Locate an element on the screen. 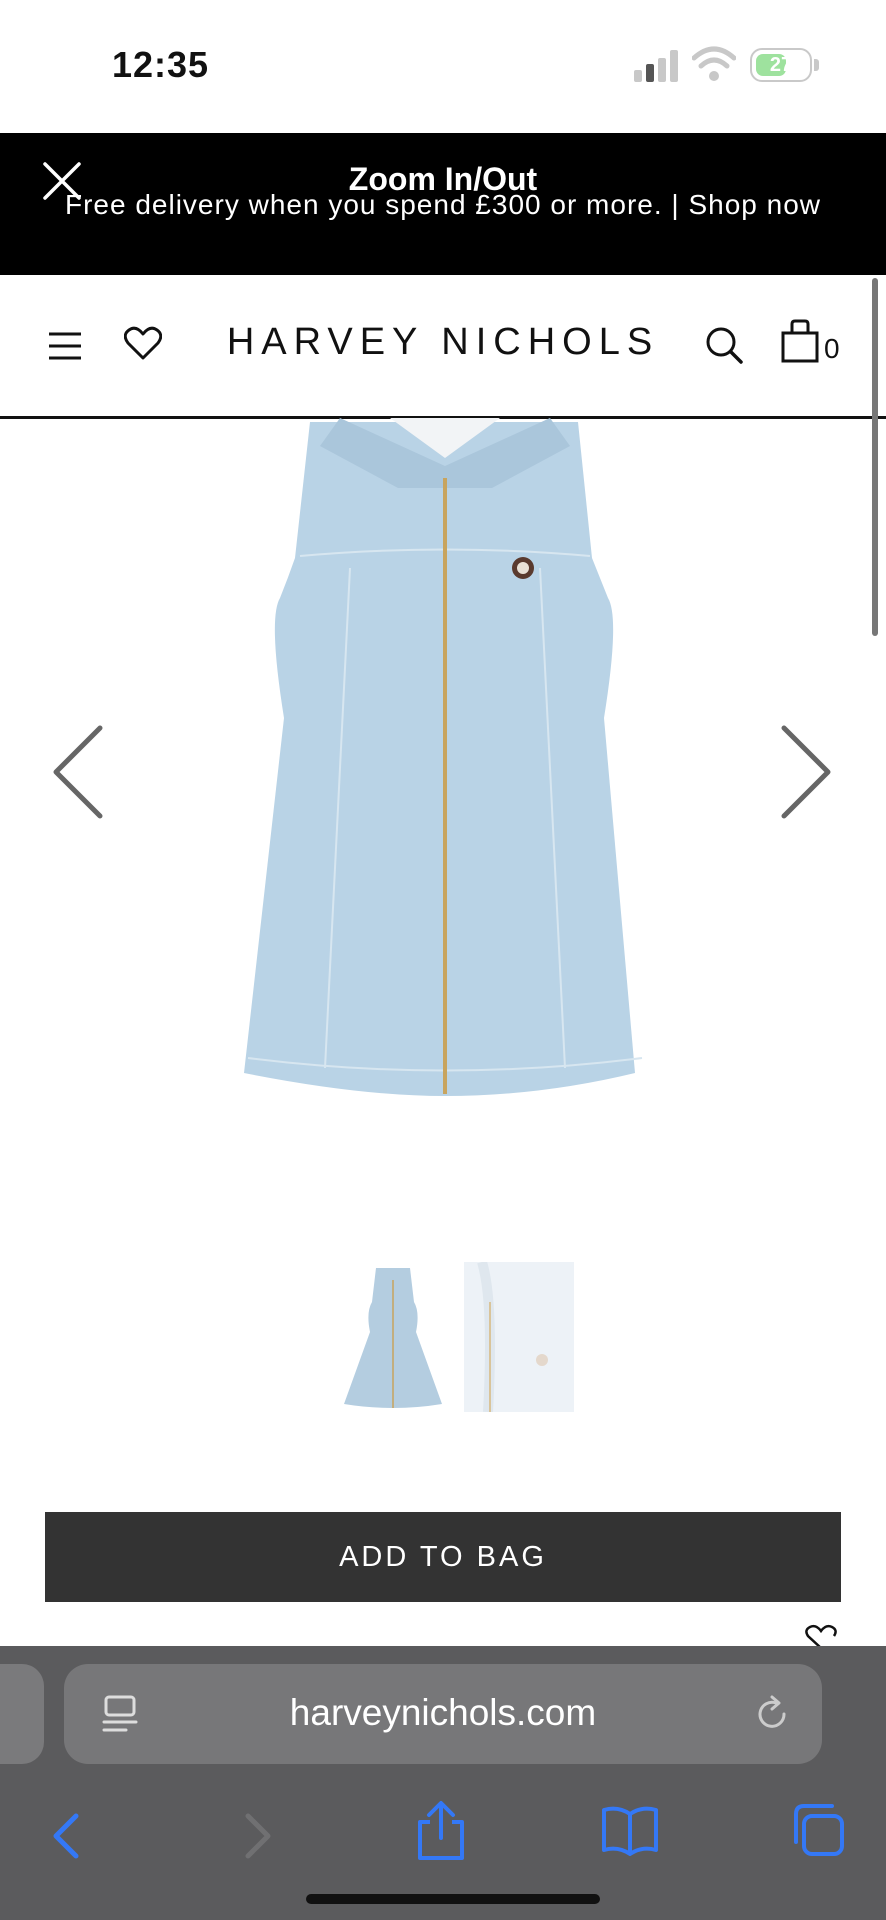 Image resolution: width=886 pixels, height=1920 pixels. battery-percentage: 27 is located at coordinates (781, 65).